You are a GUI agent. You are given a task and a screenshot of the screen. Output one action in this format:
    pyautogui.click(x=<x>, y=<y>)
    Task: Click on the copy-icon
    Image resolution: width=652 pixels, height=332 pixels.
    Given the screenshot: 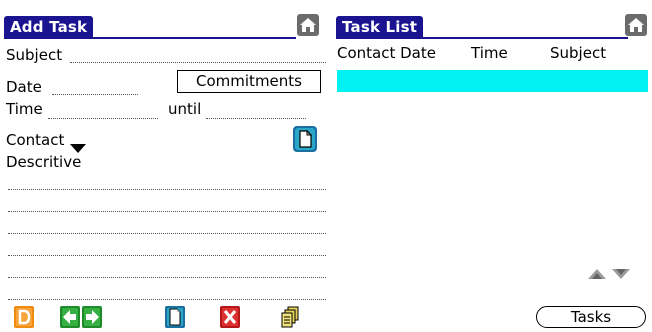 What is the action you would take?
    pyautogui.click(x=290, y=317)
    